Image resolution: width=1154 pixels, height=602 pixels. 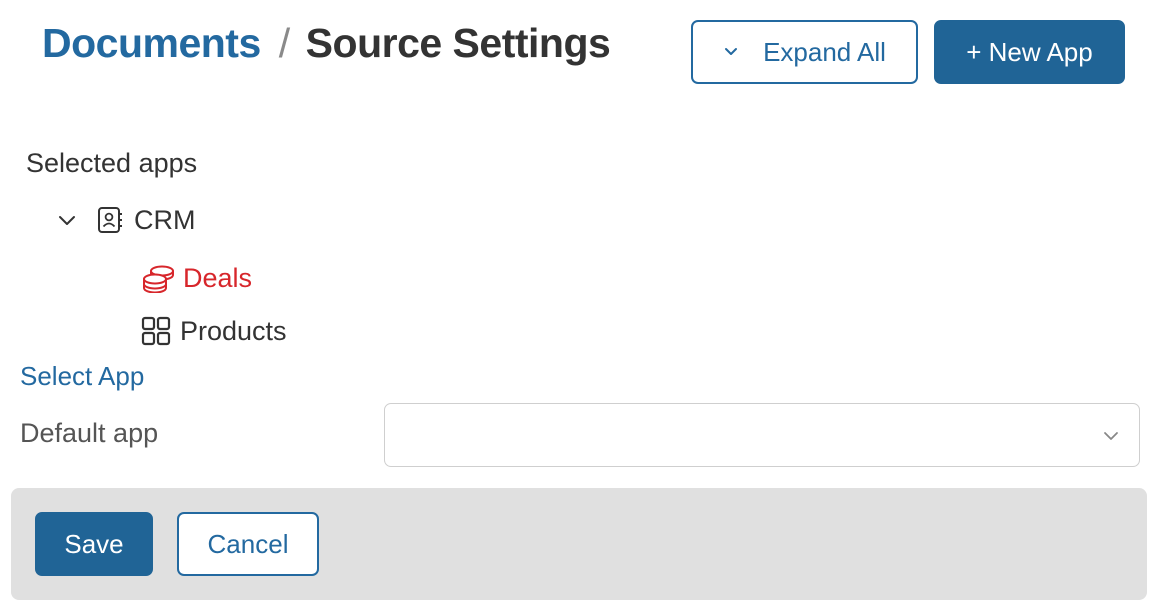 I want to click on tree-group-crm: CRM, so click(x=126, y=220).